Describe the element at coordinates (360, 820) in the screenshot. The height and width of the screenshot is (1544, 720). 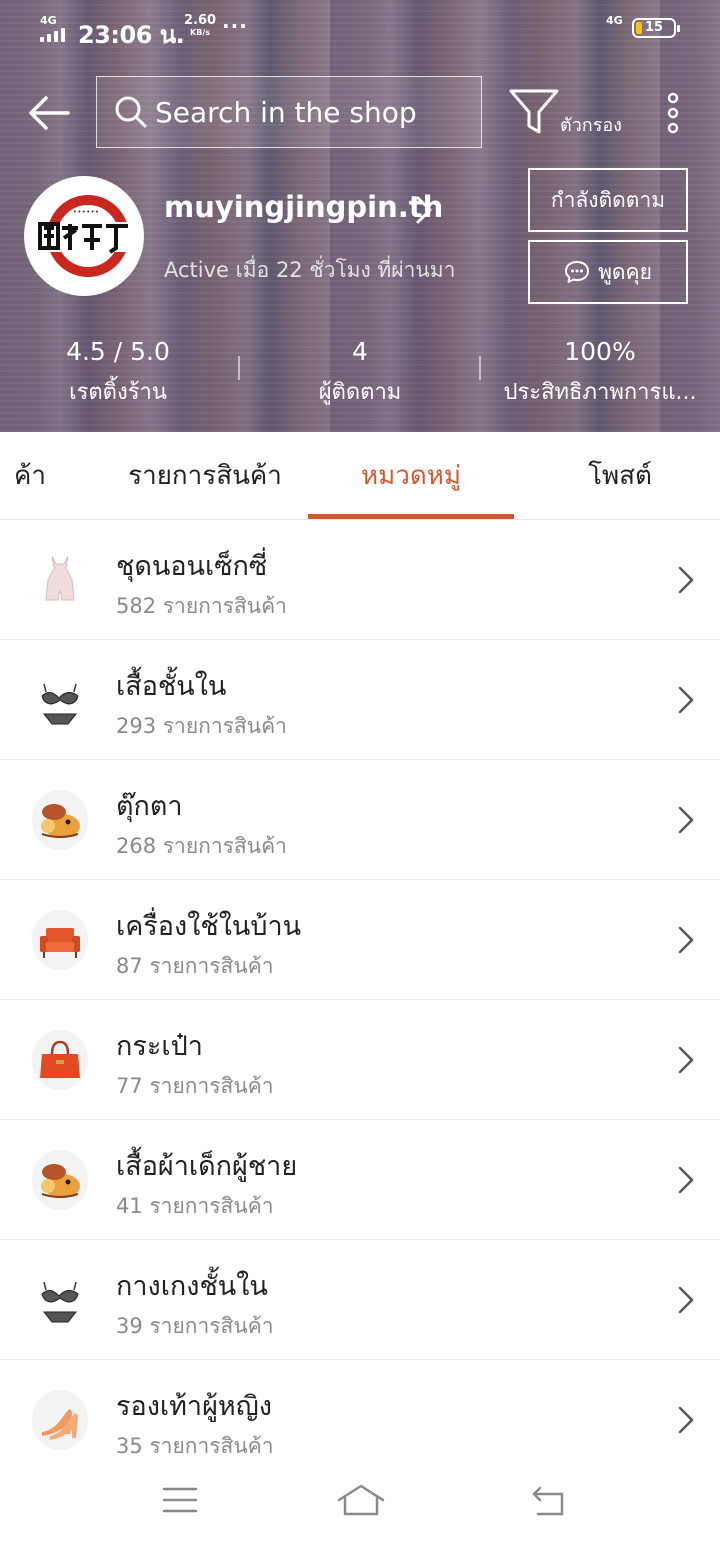
I see `list-item: ตุ๊กตา 268 รายการสินค้า` at that location.